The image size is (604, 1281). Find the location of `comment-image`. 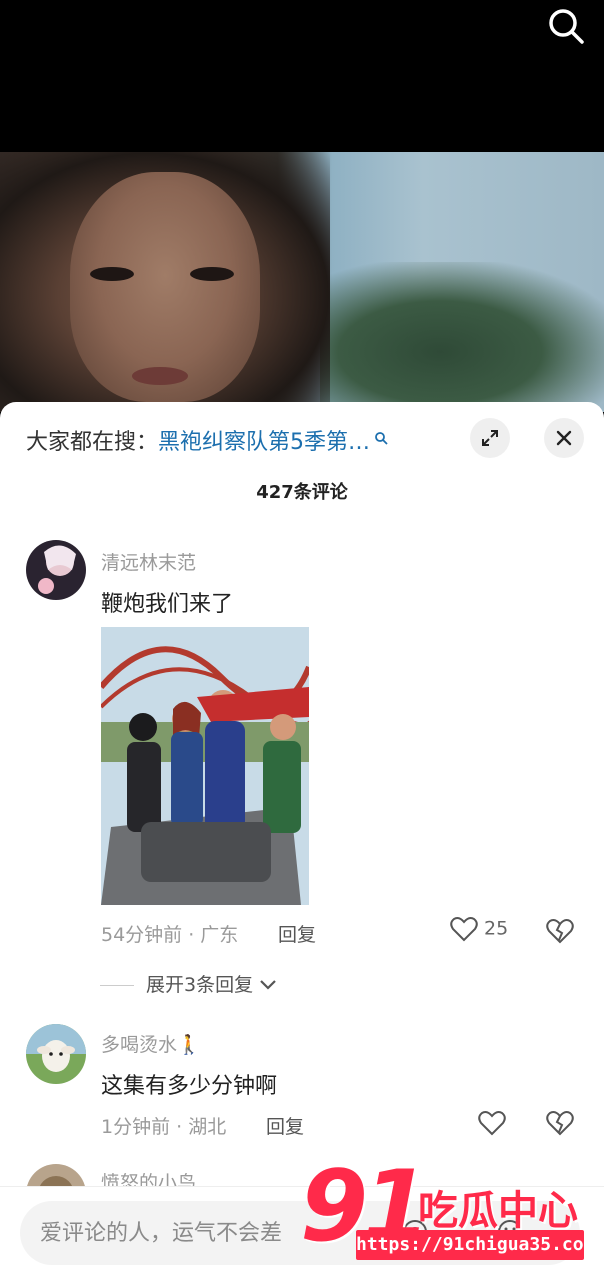

comment-image is located at coordinates (205, 766).